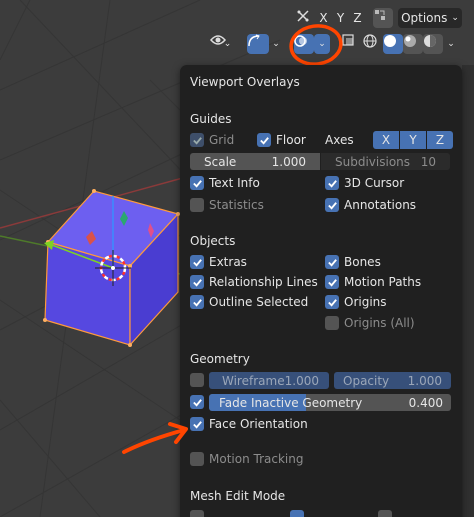 The image size is (474, 517). What do you see at coordinates (383, 282) in the screenshot?
I see `motion-paths-label: Motion Paths` at bounding box center [383, 282].